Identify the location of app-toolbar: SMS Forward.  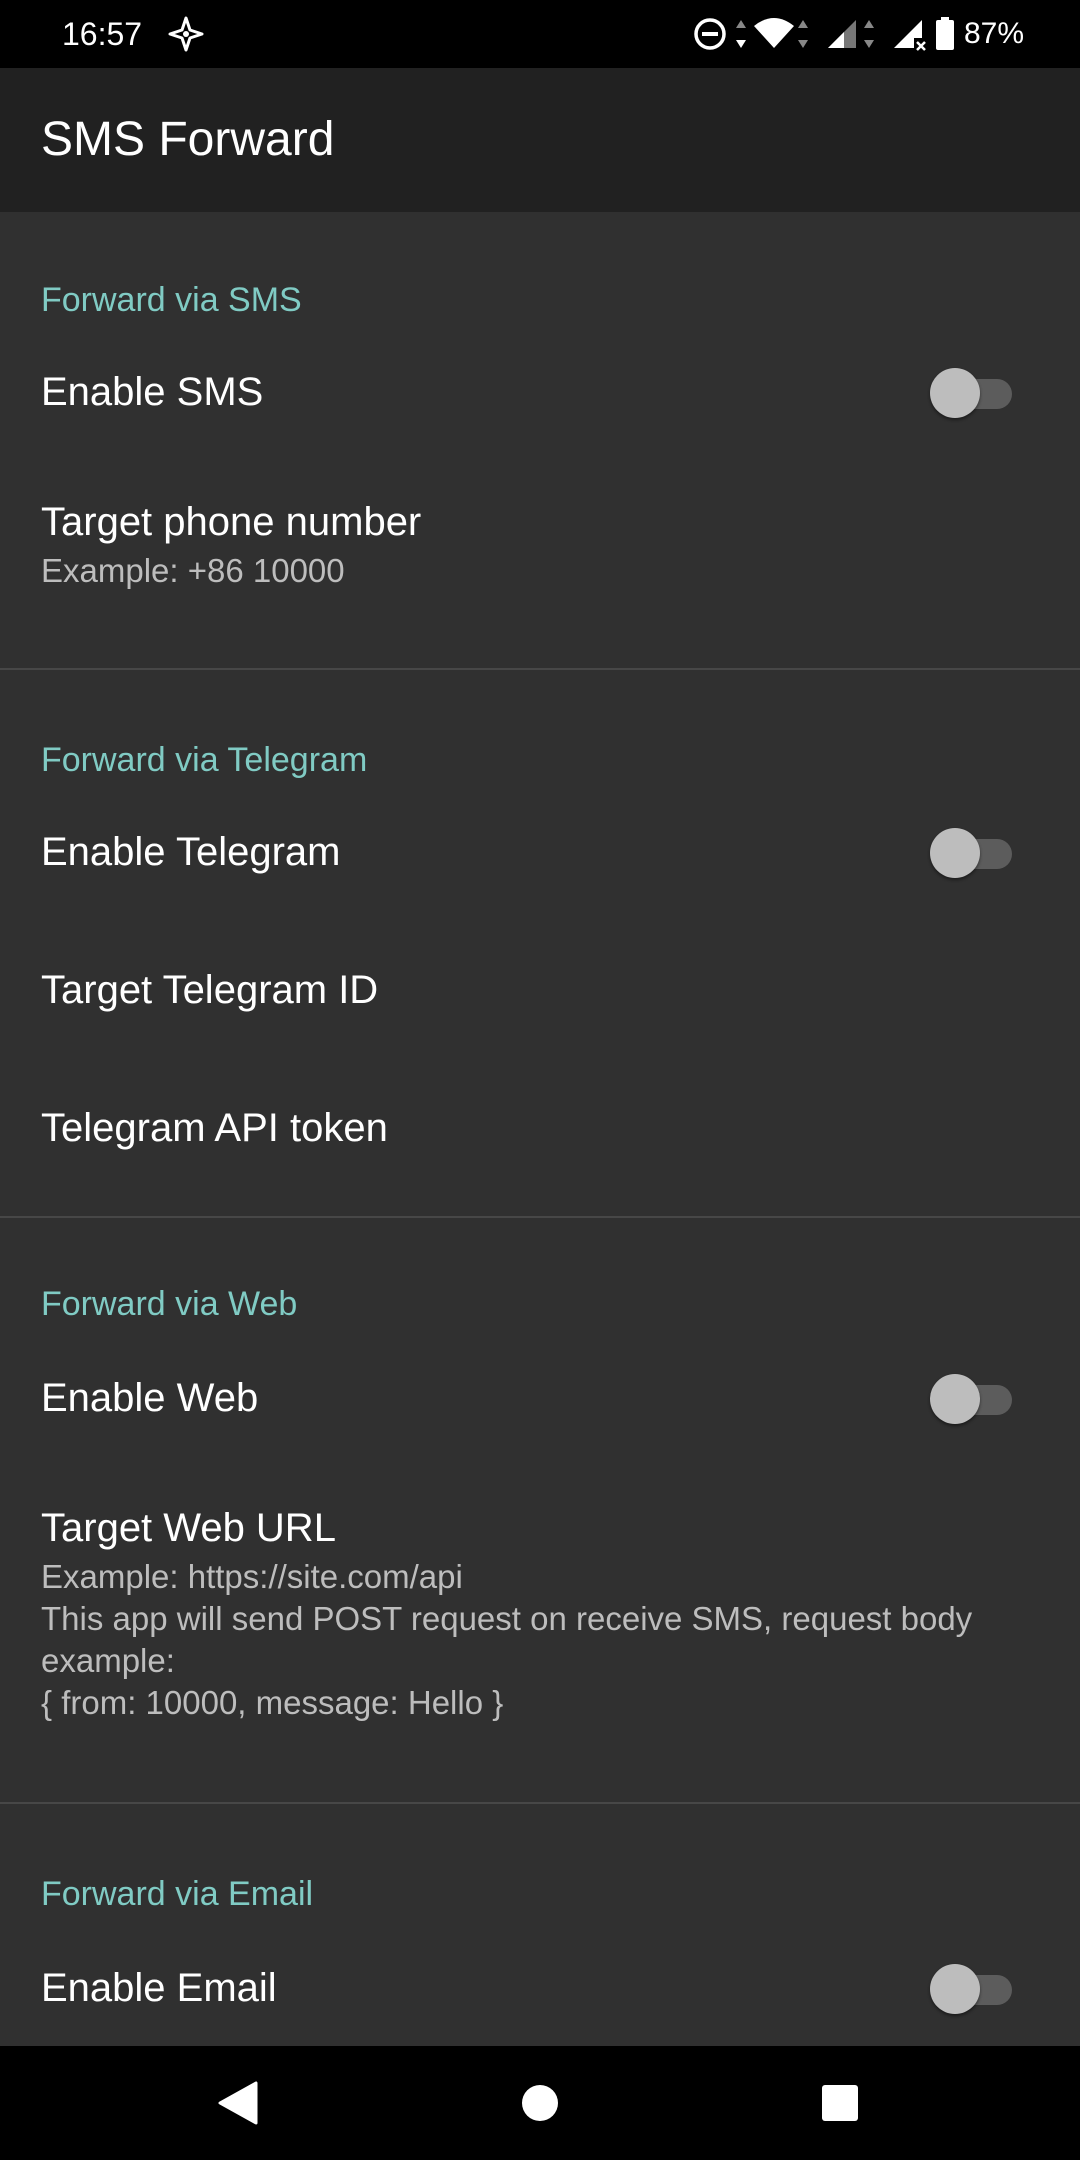
(540, 140).